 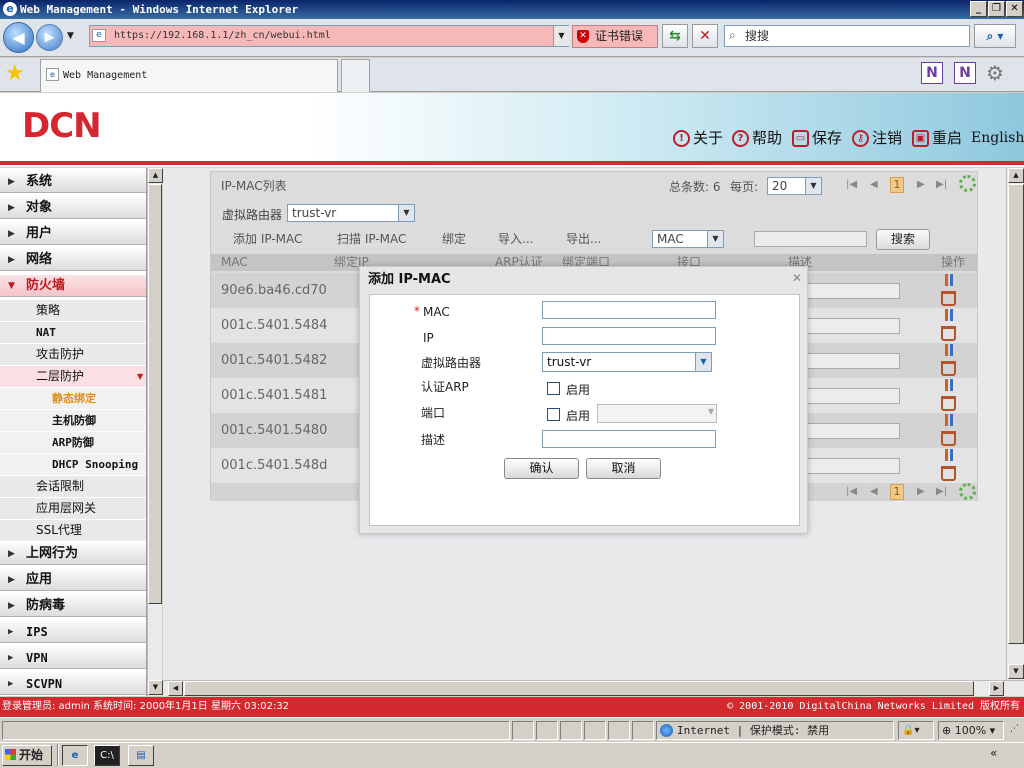 I want to click on sidebar-item-application: ▶ 应用, so click(x=73, y=580).